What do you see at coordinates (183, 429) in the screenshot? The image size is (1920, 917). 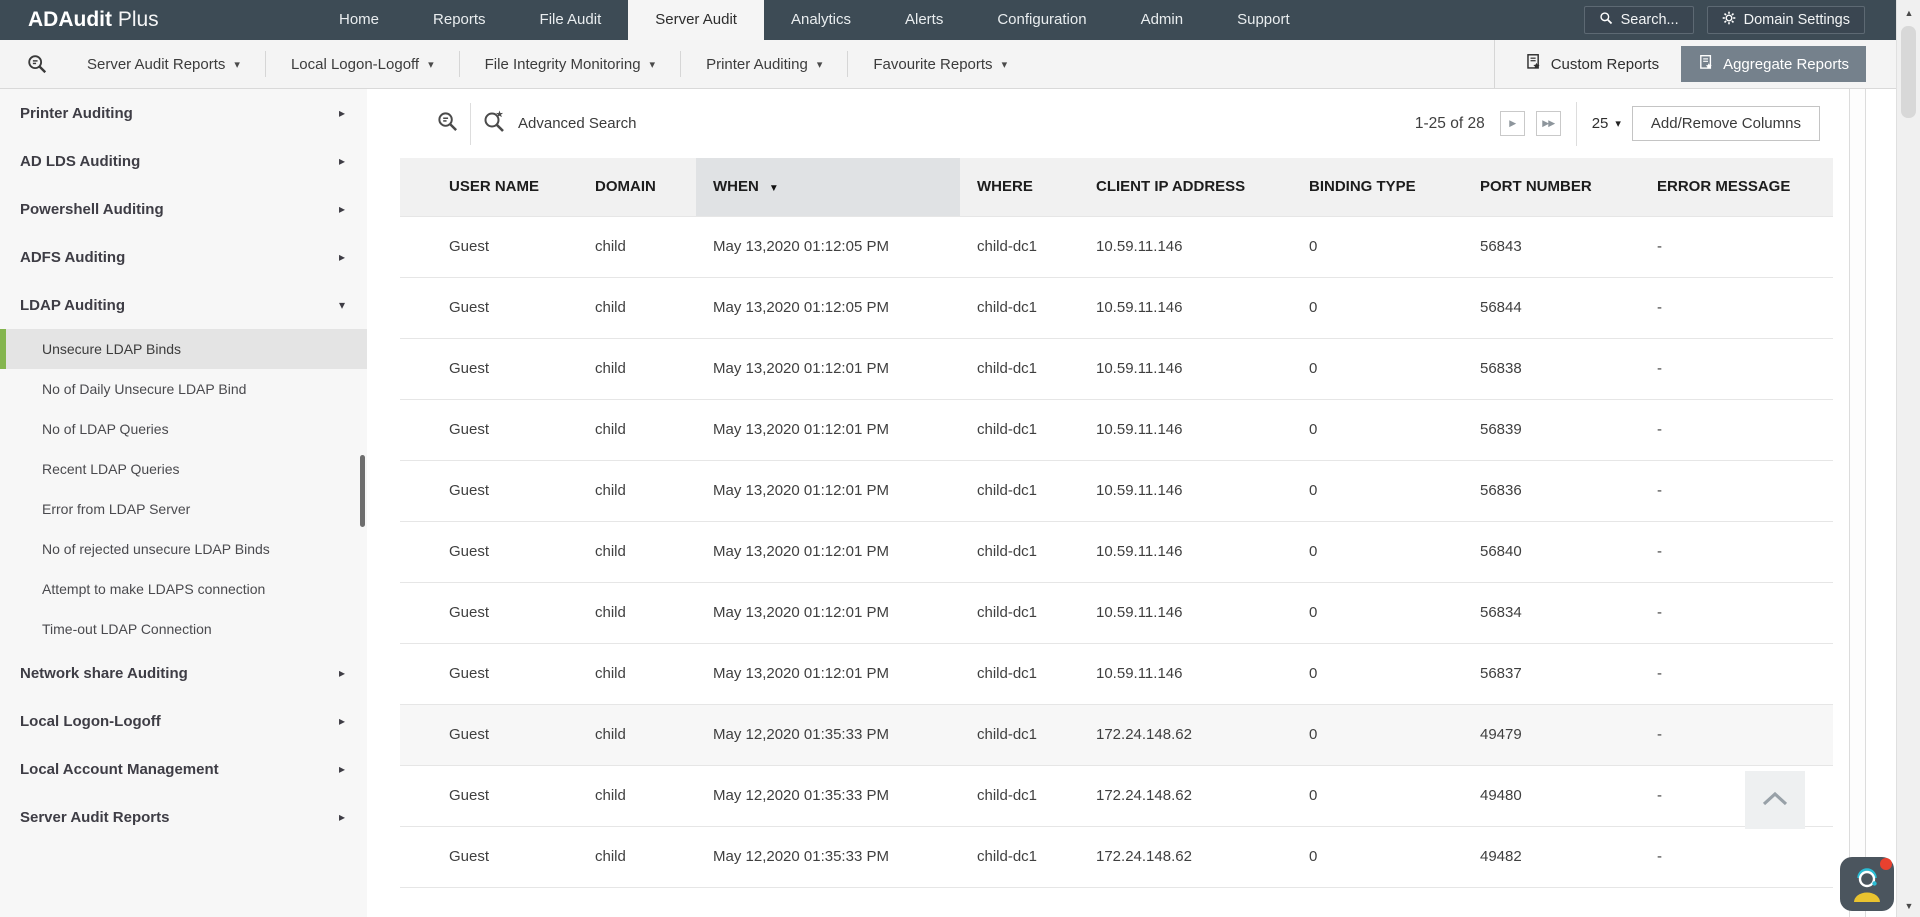 I see `sidebar-item-no-of-ldap-queries: No of LDAP Queries` at bounding box center [183, 429].